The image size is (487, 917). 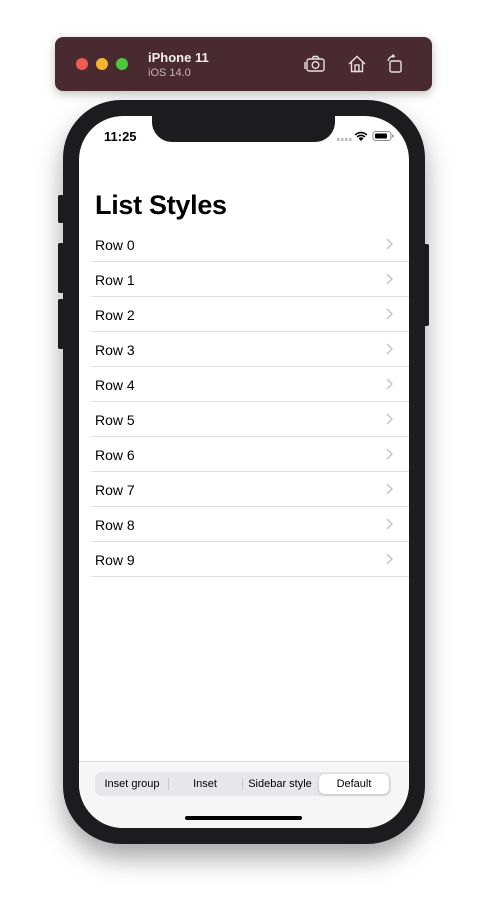 What do you see at coordinates (383, 136) in the screenshot?
I see `battery-icon` at bounding box center [383, 136].